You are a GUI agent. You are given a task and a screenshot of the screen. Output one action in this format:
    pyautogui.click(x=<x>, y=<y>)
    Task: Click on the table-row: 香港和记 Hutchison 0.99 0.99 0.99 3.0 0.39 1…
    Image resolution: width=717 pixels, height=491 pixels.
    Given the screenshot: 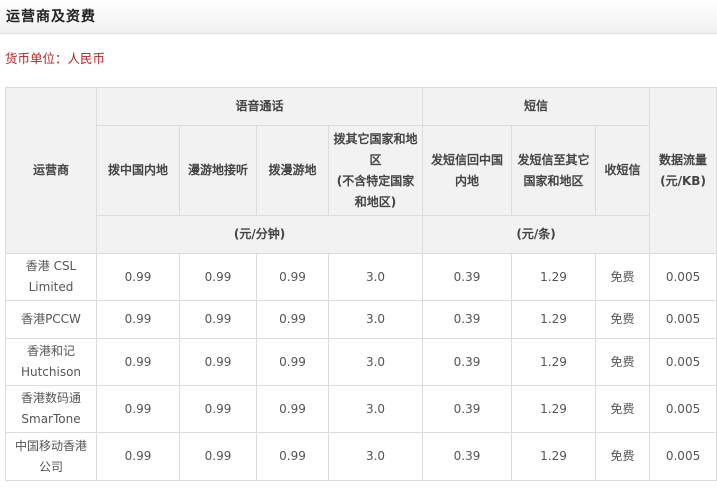 What is the action you would take?
    pyautogui.click(x=361, y=362)
    